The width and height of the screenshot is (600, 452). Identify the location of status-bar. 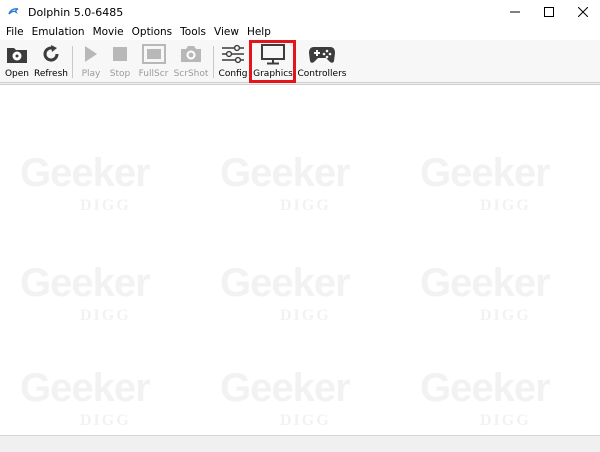
(300, 443).